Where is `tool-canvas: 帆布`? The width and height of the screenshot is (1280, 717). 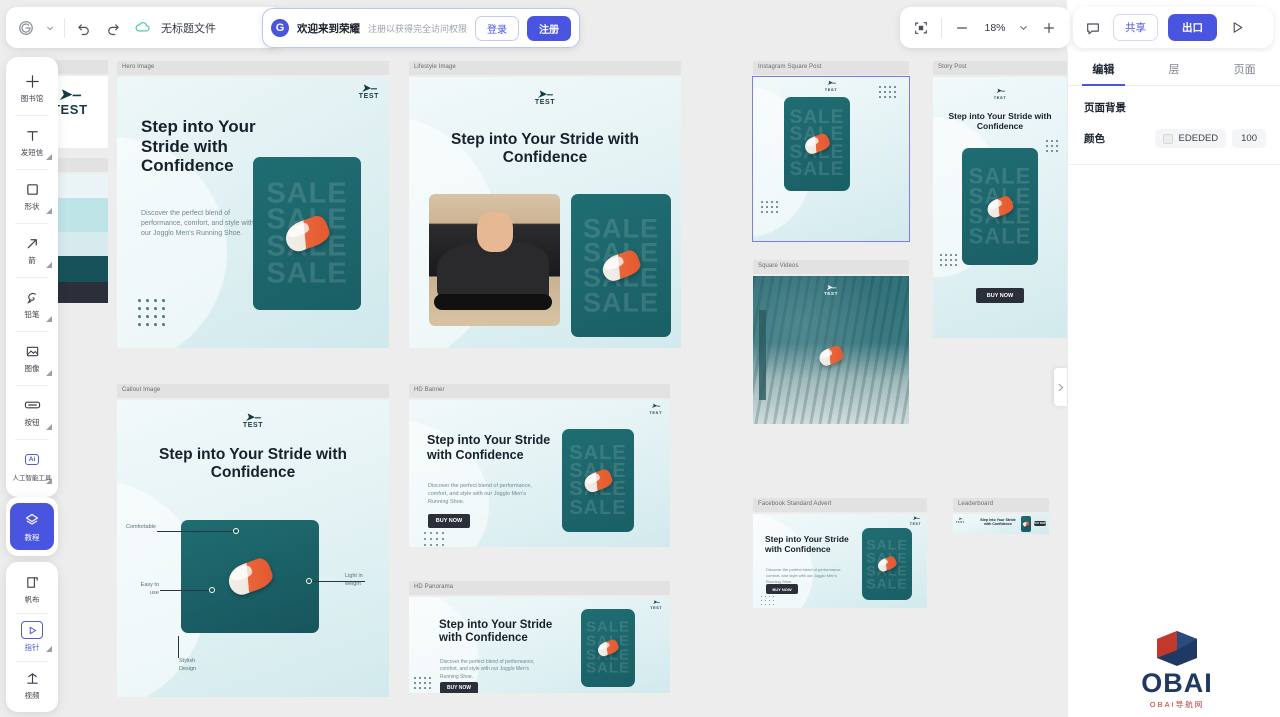 tool-canvas: 帆布 is located at coordinates (32, 589).